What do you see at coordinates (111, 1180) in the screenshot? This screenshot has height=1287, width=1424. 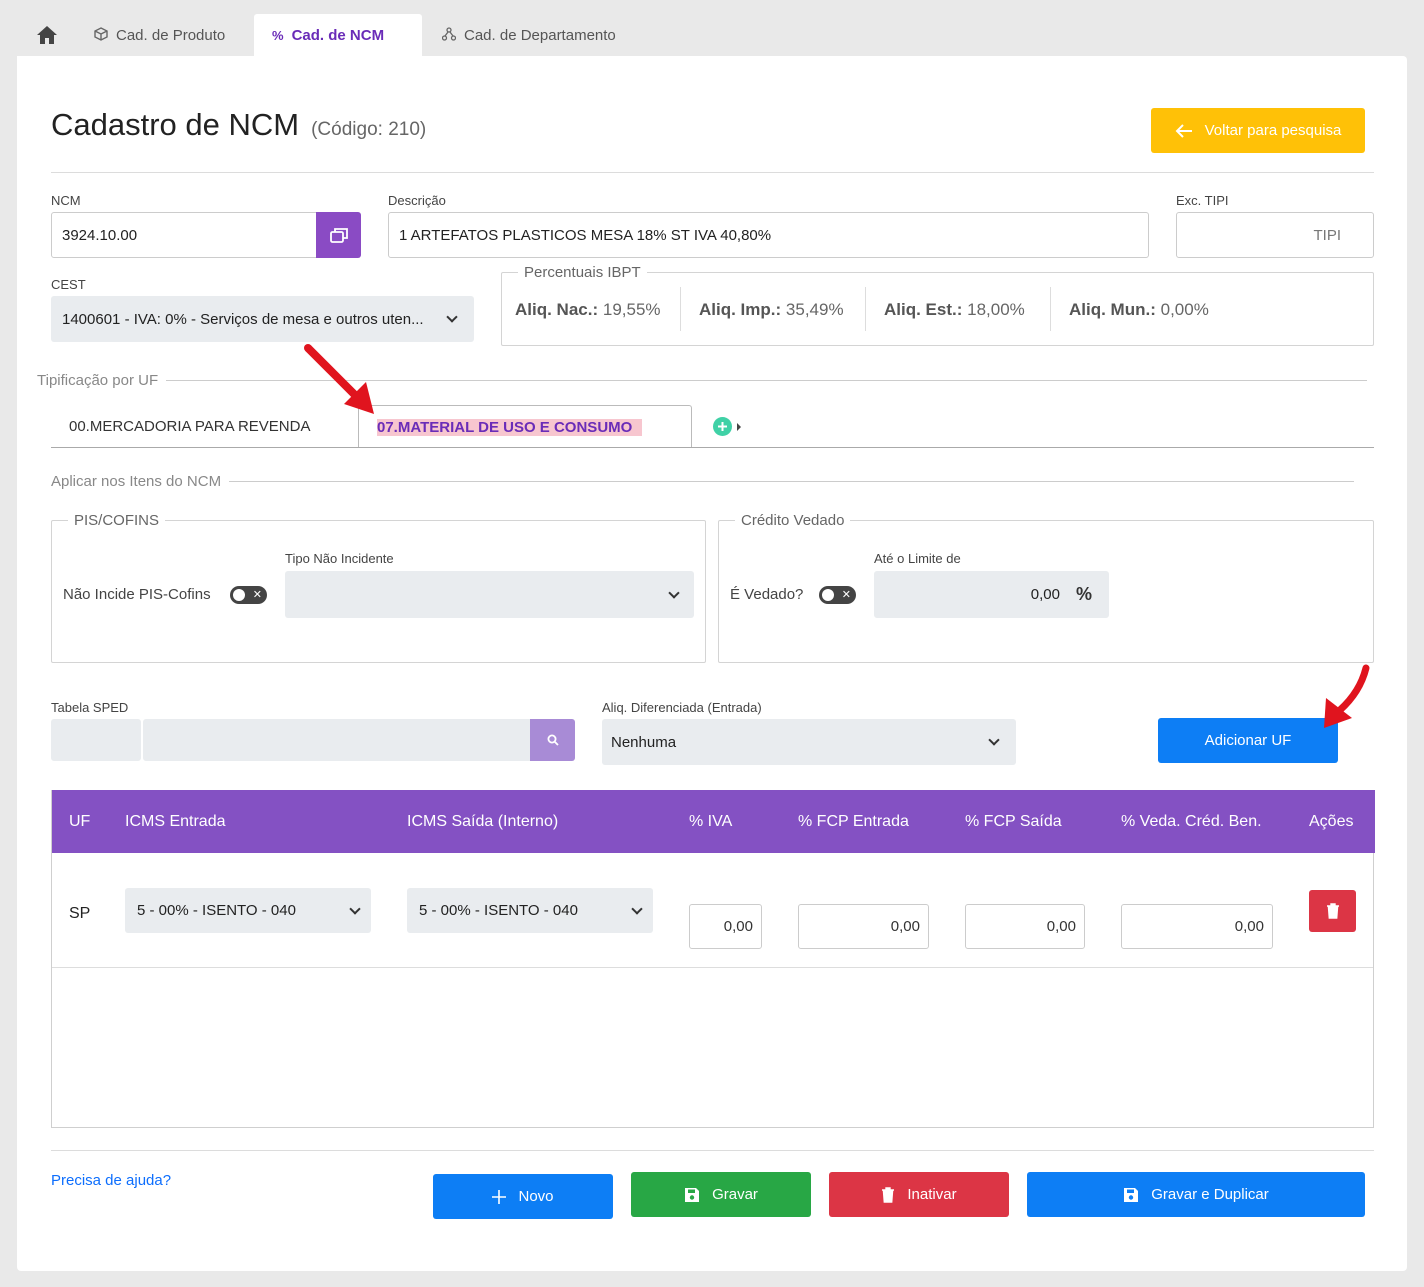 I see `help-link: Precisa de ajuda?` at bounding box center [111, 1180].